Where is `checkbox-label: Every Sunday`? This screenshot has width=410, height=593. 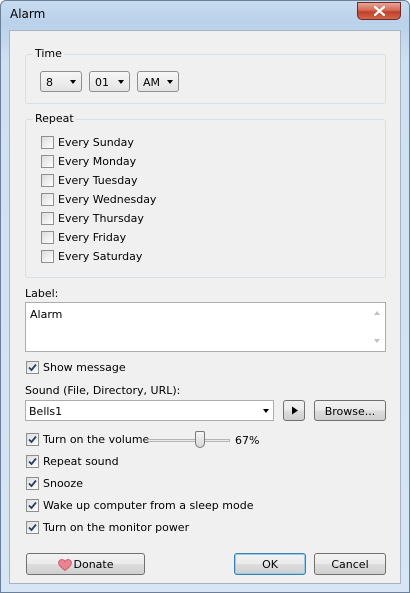
checkbox-label: Every Sunday is located at coordinates (96, 142).